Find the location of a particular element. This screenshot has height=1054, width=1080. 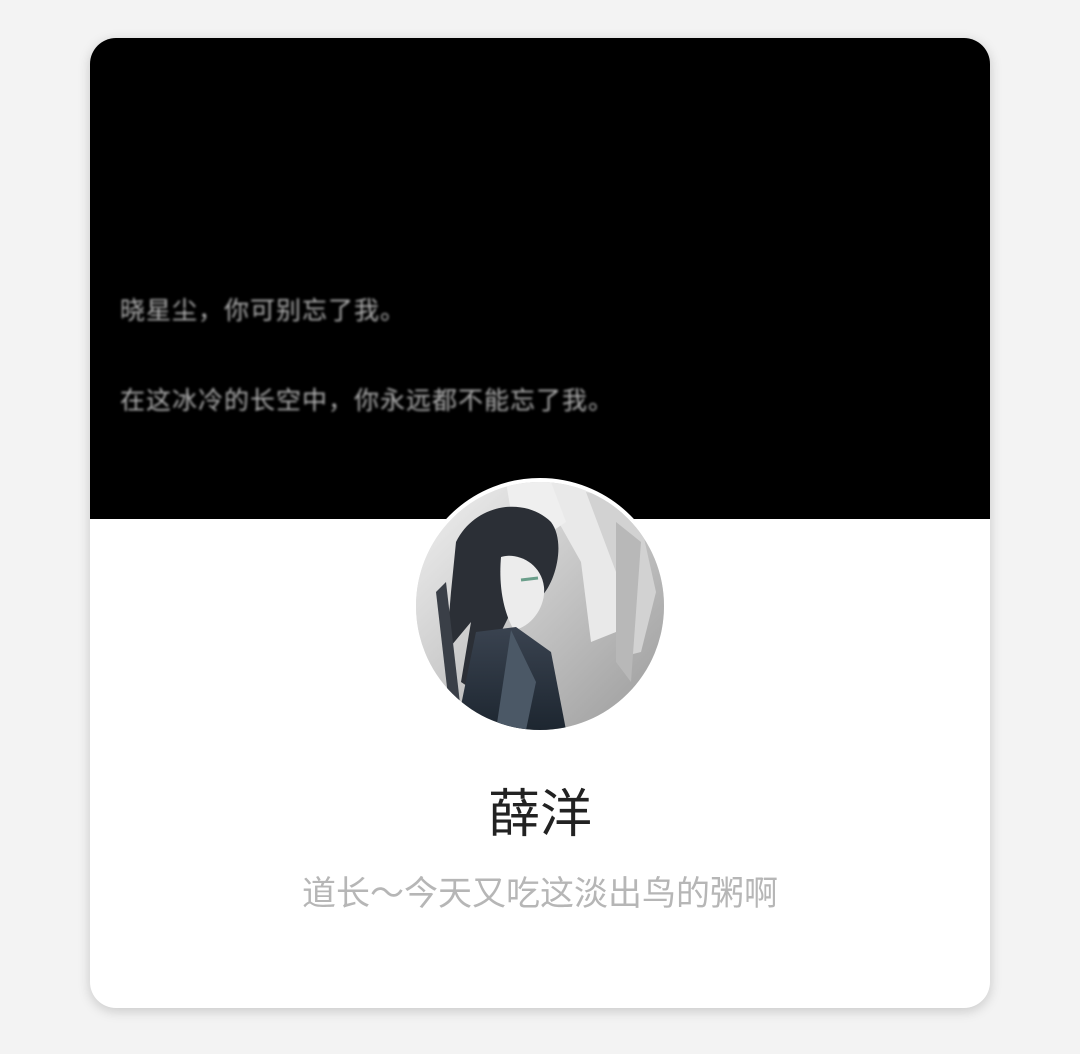

avatar-illustration is located at coordinates (540, 606).